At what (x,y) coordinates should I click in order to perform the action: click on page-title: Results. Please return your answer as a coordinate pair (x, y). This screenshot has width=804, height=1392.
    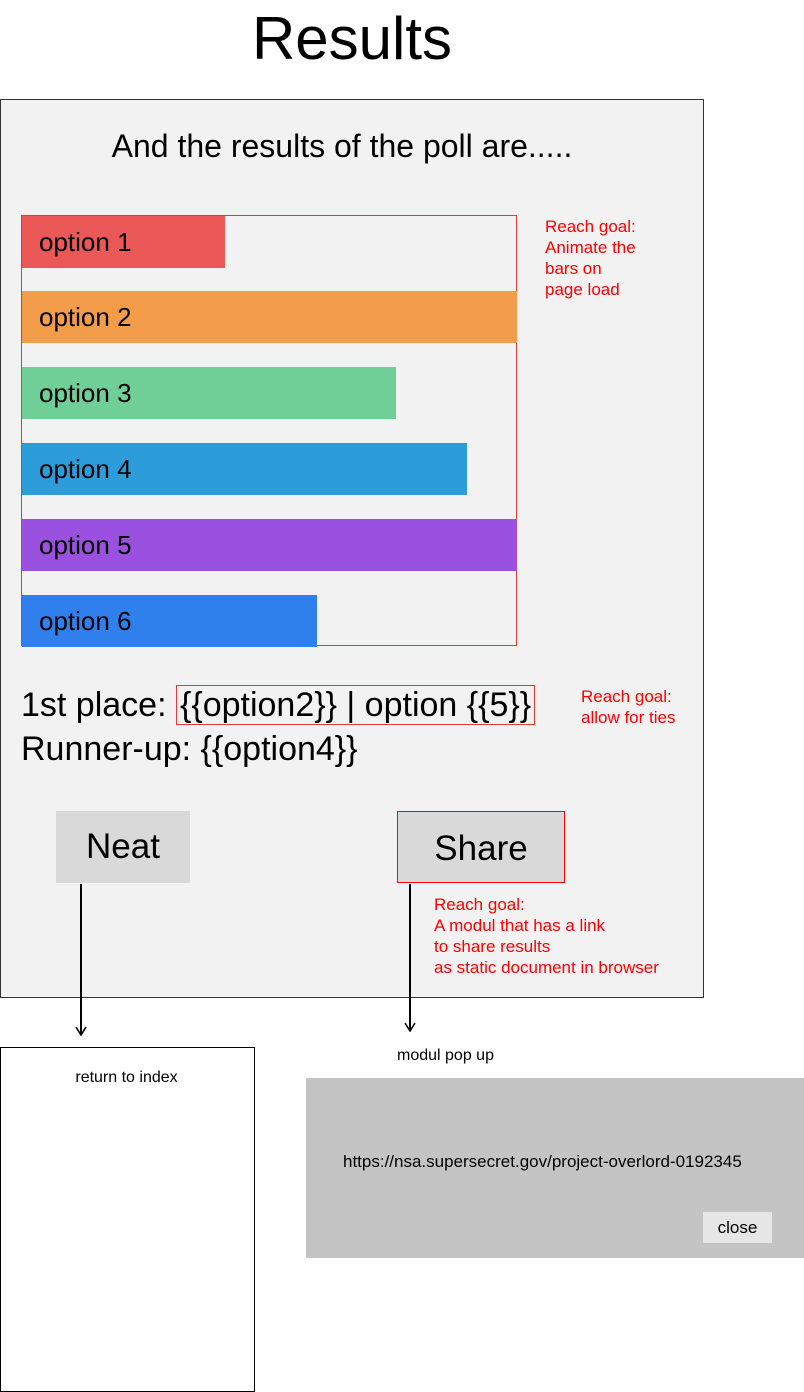
    Looking at the image, I should click on (352, 38).